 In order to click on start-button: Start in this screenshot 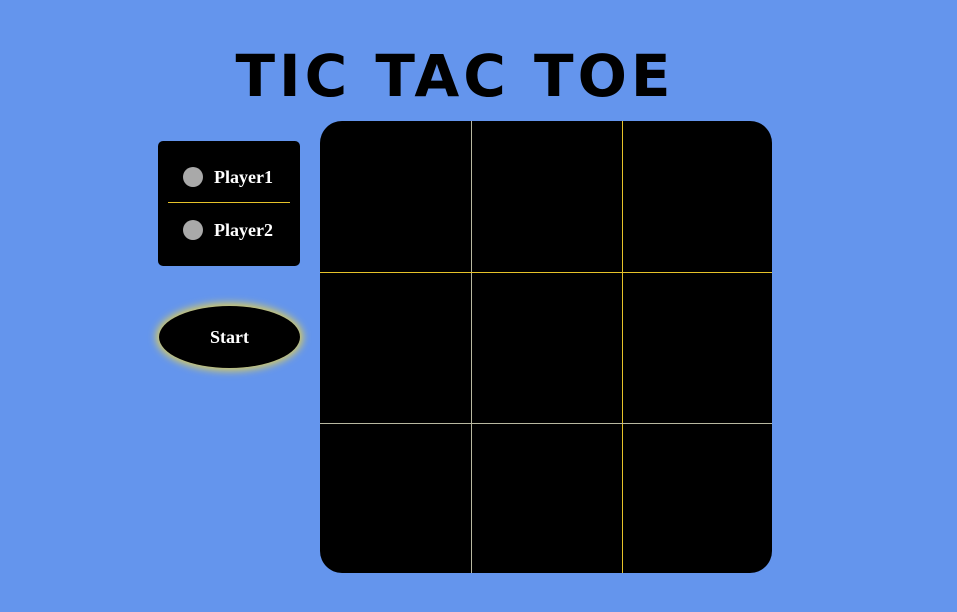, I will do `click(229, 337)`.